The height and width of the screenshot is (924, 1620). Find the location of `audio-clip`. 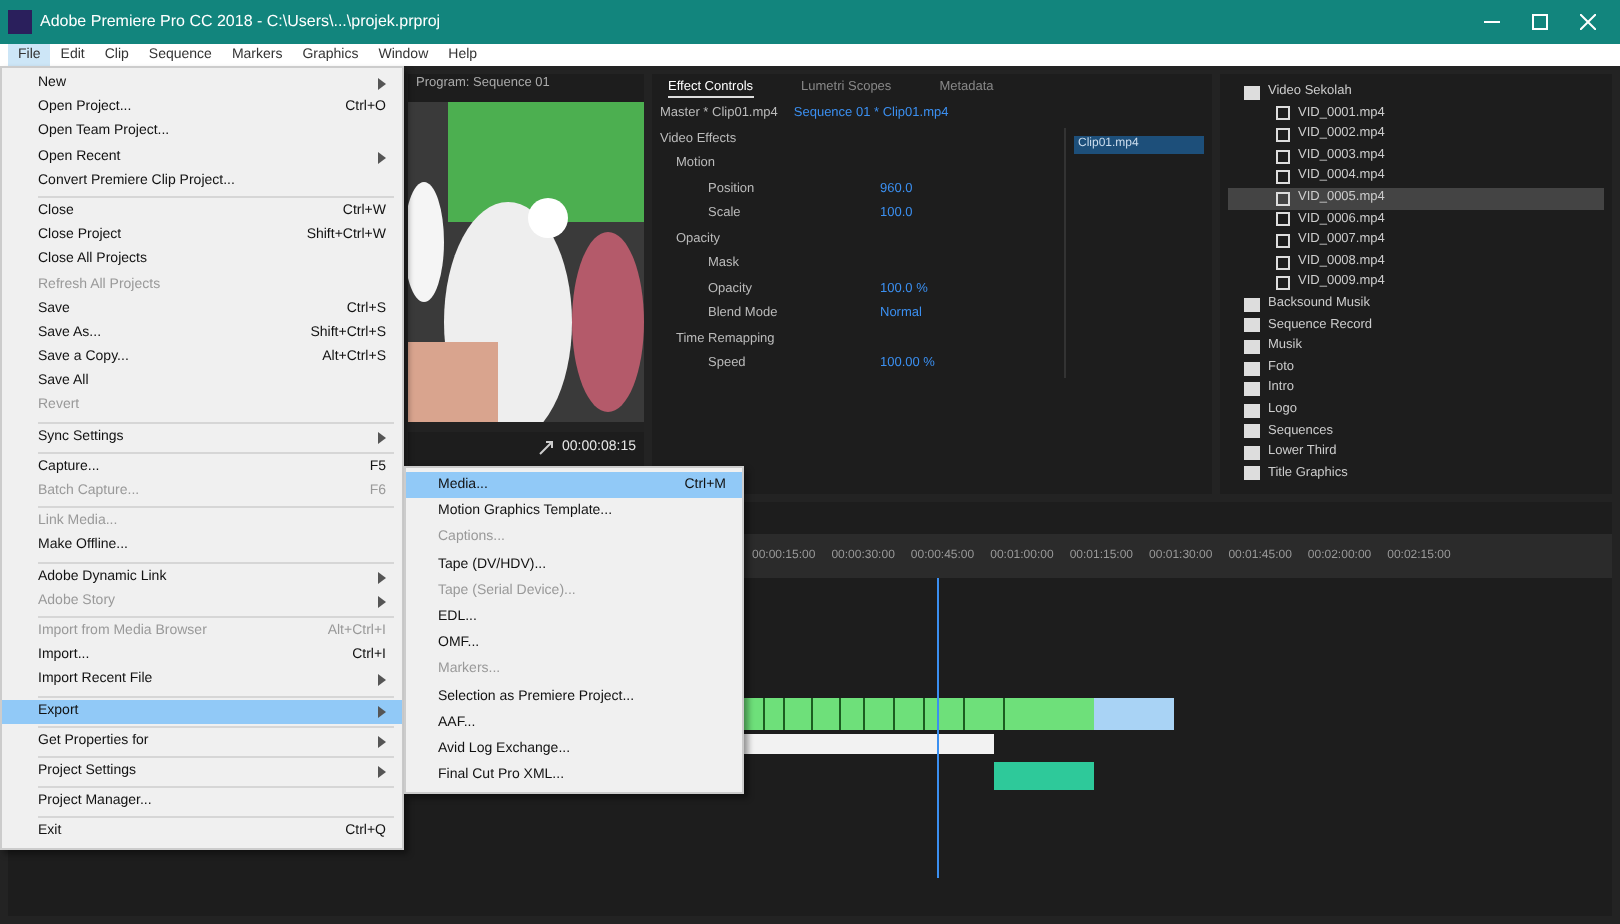

audio-clip is located at coordinates (919, 714).